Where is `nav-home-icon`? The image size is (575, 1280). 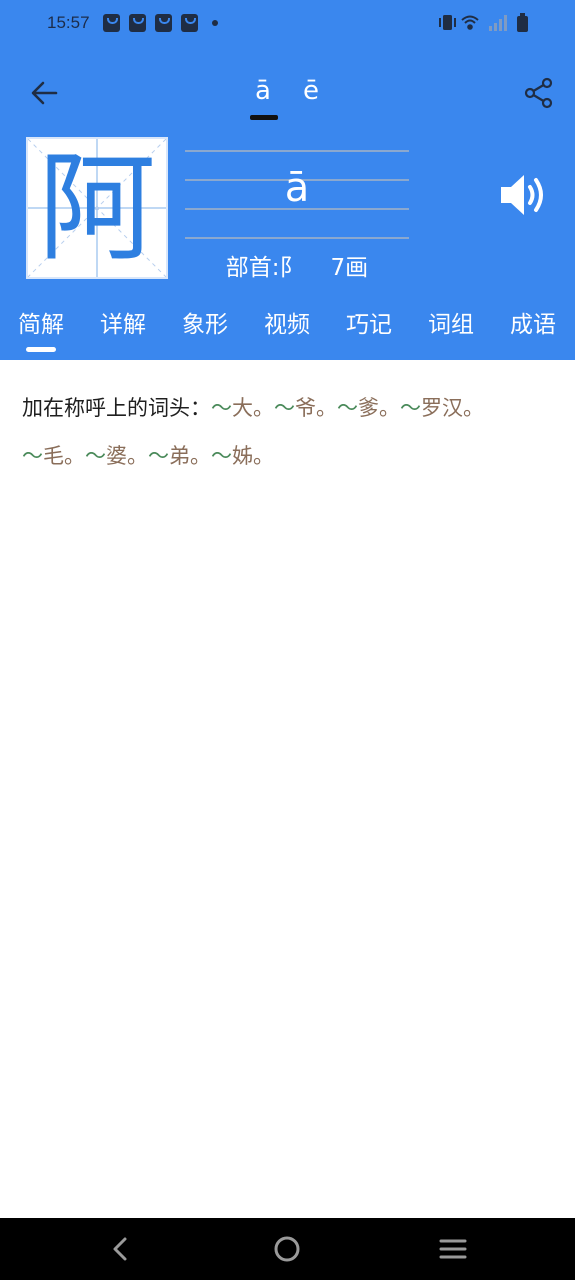 nav-home-icon is located at coordinates (287, 1249).